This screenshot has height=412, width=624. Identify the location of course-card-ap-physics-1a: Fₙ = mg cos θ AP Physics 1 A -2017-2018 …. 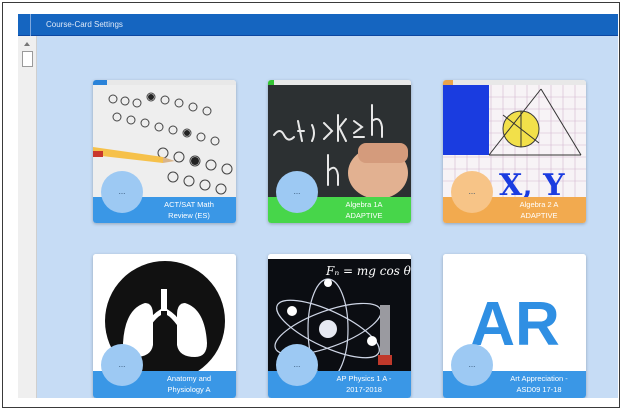
(339, 326).